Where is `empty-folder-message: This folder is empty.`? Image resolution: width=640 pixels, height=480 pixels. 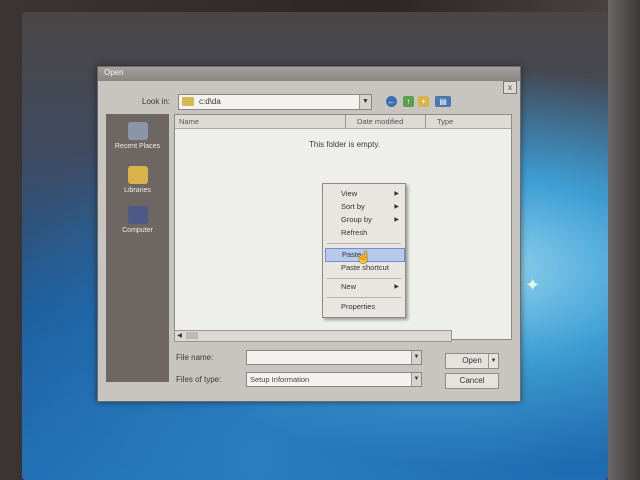 empty-folder-message: This folder is empty. is located at coordinates (344, 144).